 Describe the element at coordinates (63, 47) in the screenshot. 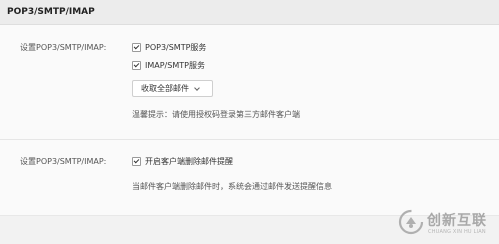

I see `pop3-settings-label: 设置POP3/SMTP/IMAP:` at that location.